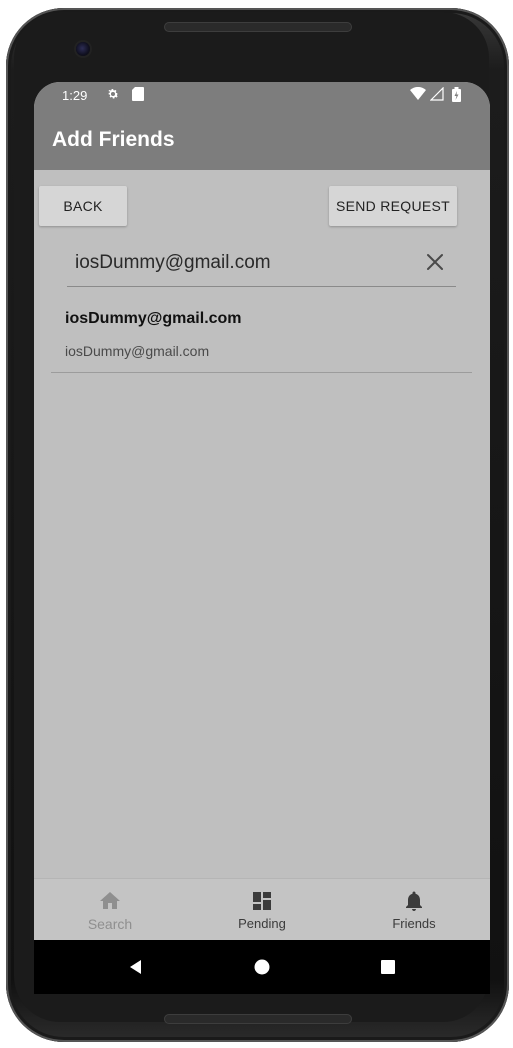  Describe the element at coordinates (456, 96) in the screenshot. I see `battery-icon` at that location.